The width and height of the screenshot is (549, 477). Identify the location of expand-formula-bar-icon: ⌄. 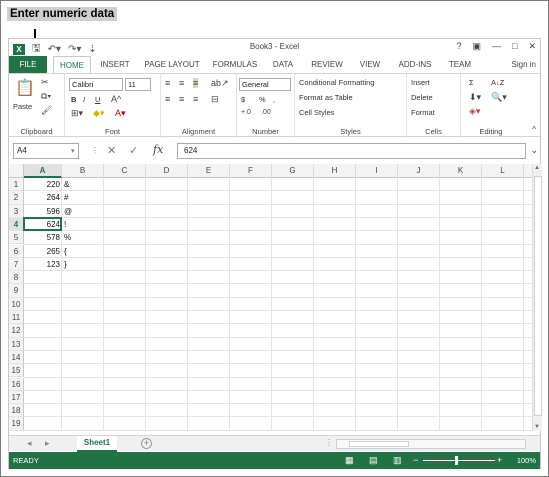
(534, 150).